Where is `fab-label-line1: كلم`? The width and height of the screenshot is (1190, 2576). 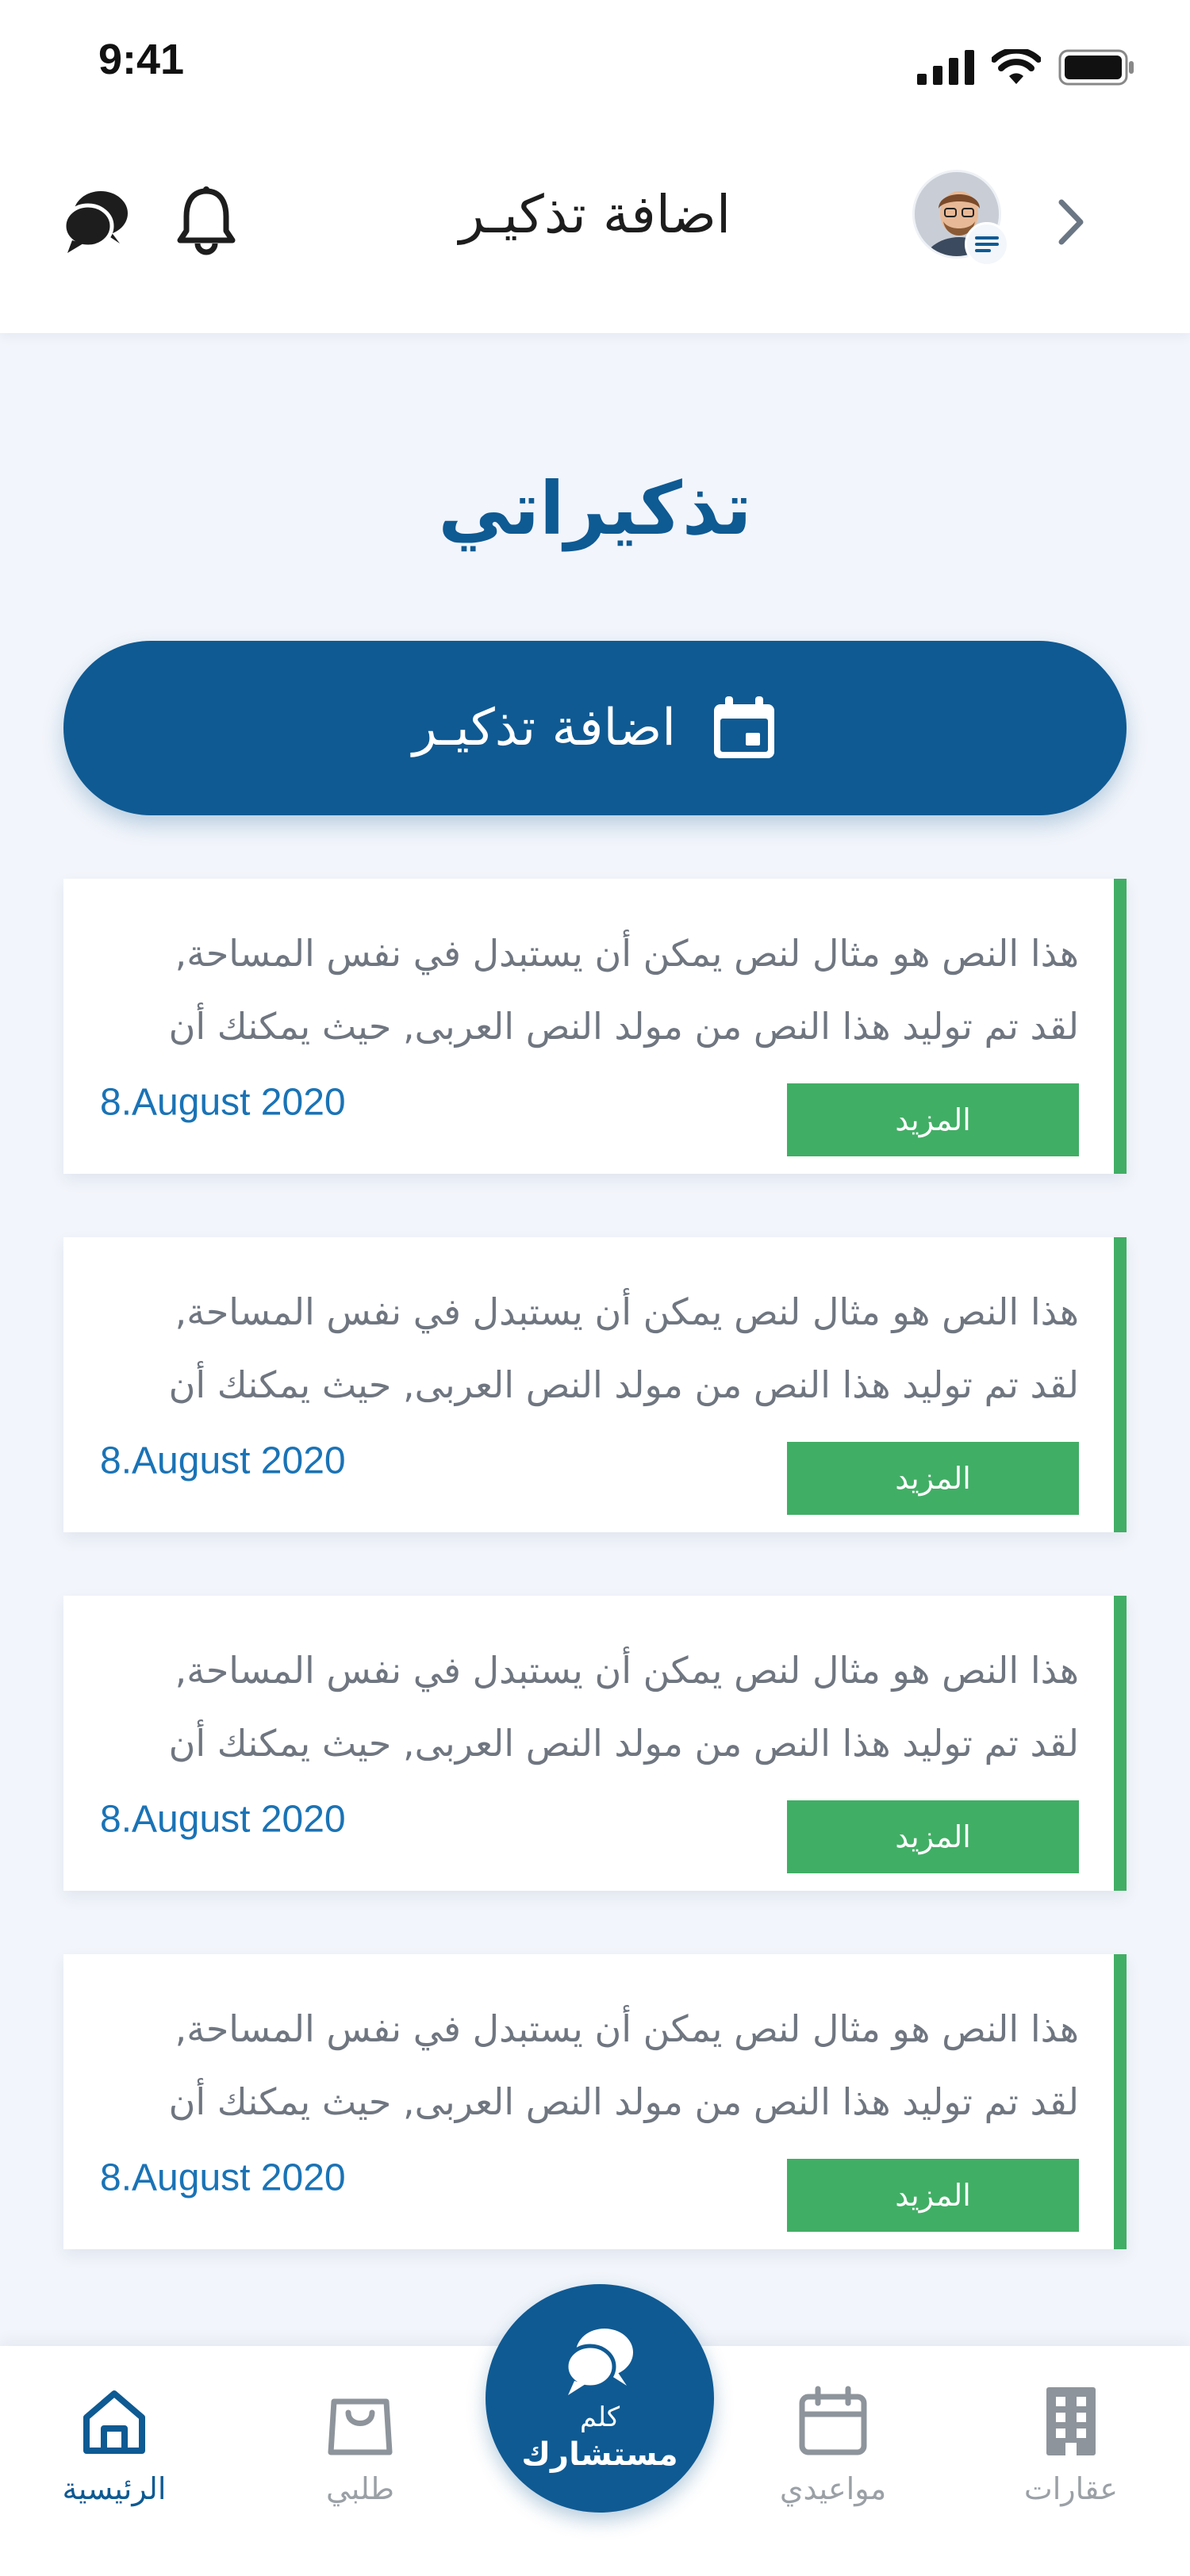 fab-label-line1: كلم is located at coordinates (599, 2417).